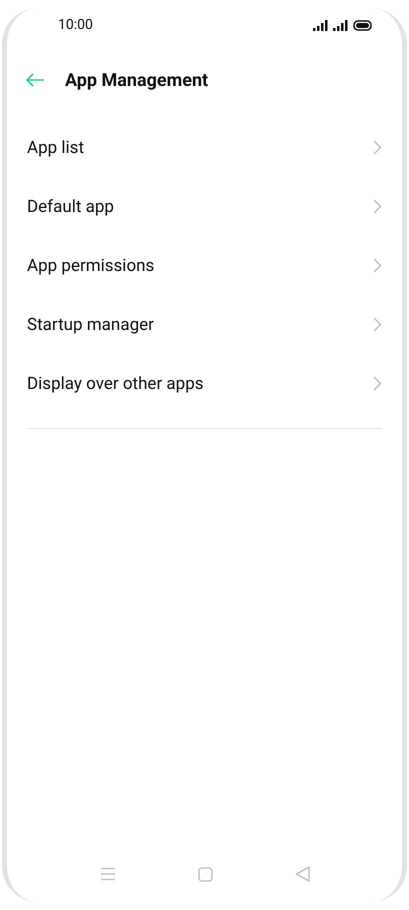 The image size is (409, 910). I want to click on menu-item: Display over other apps, so click(204, 383).